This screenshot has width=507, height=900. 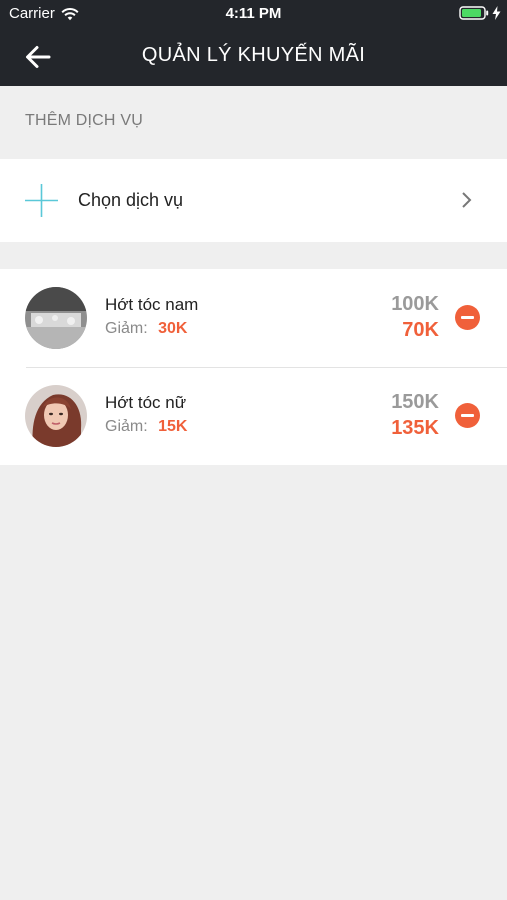 I want to click on discount-value: 30K, so click(x=173, y=328).